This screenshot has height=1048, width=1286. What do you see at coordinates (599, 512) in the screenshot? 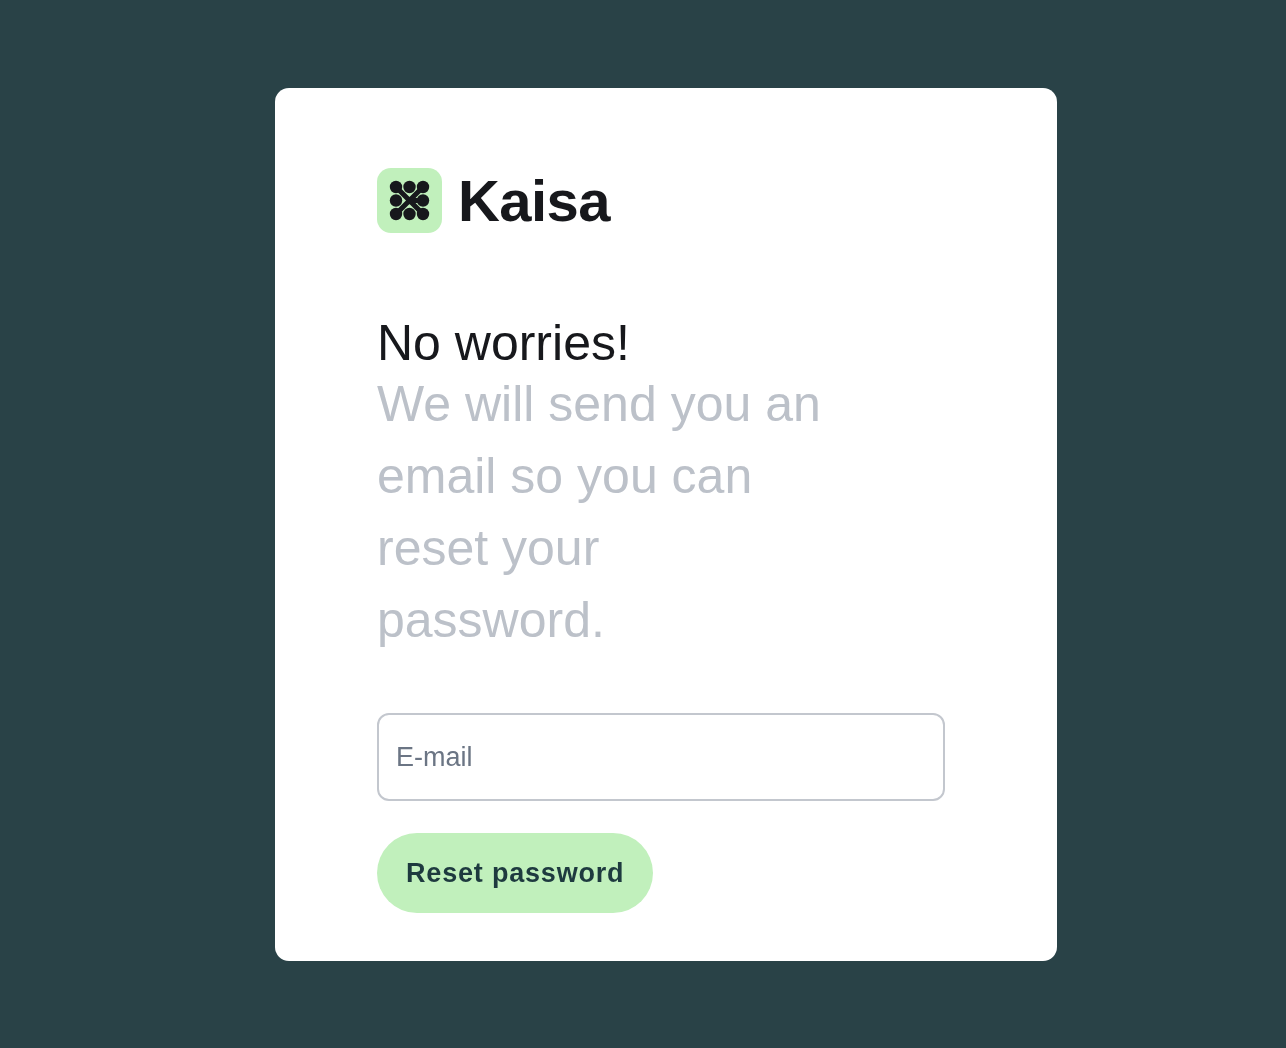
I see `subtitle: We will send you an email so you can reset your password.` at bounding box center [599, 512].